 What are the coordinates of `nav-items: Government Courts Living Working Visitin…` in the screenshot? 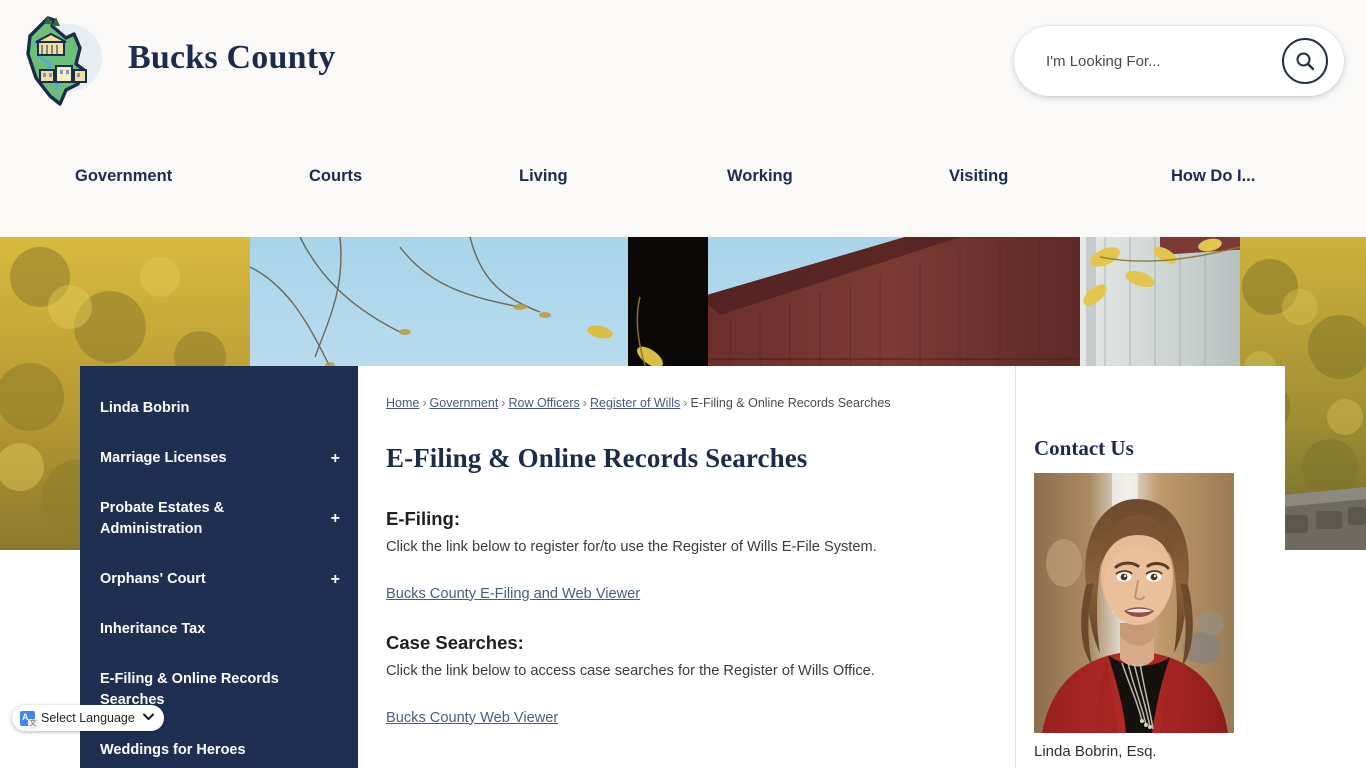 It's located at (683, 165).